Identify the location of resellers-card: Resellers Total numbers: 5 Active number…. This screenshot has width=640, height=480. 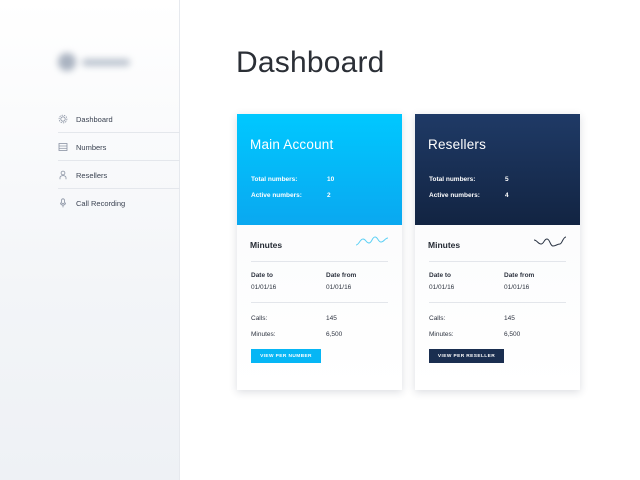
(497, 252).